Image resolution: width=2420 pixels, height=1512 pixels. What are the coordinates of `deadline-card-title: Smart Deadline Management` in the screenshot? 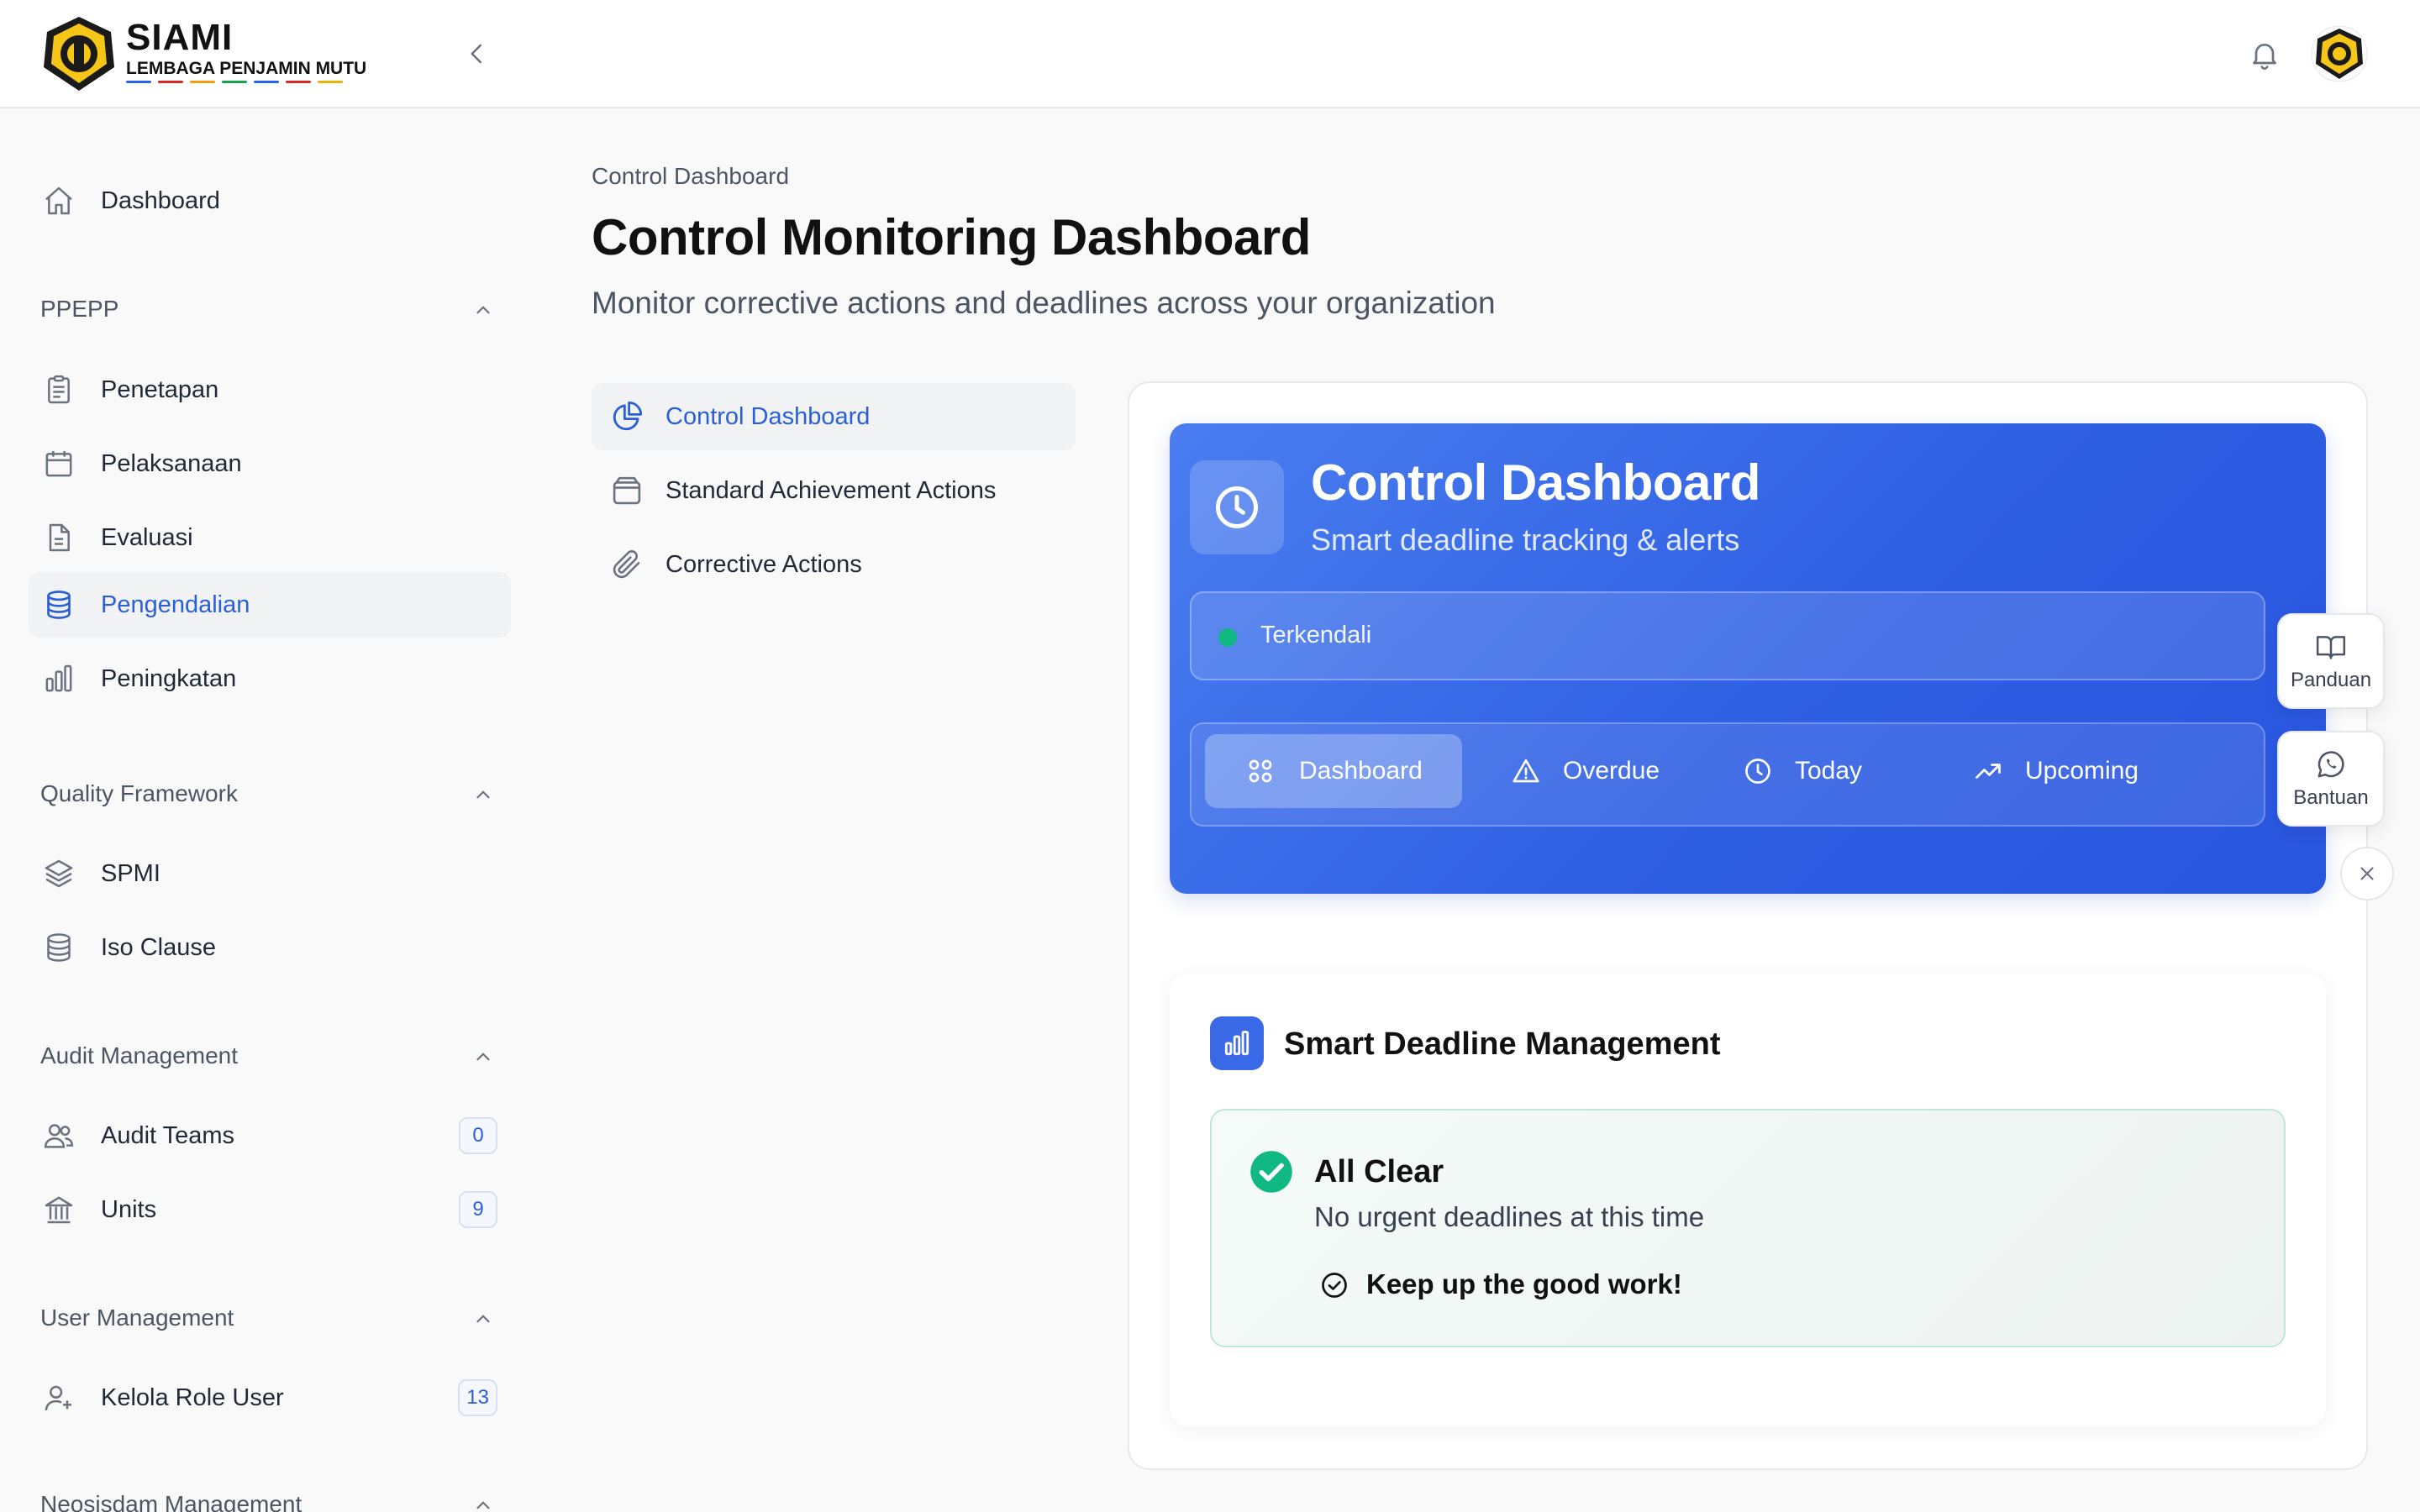 It's located at (1502, 1044).